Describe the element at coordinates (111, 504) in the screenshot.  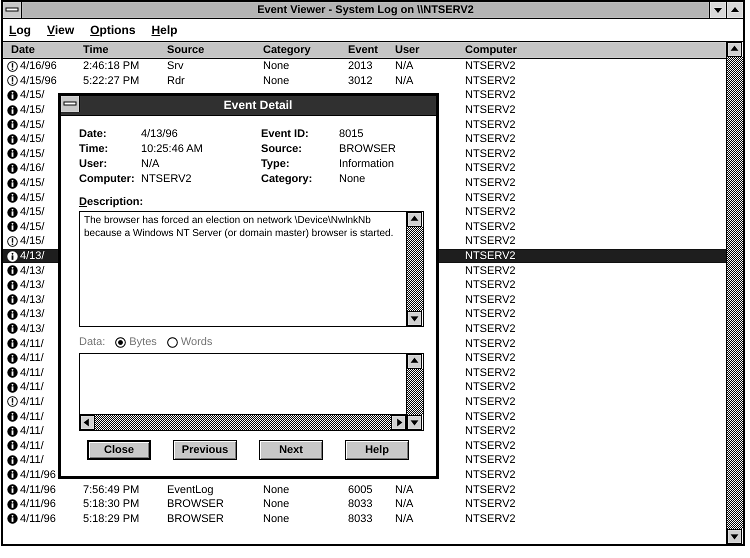
I see `time-cell: 5:18:30 PM` at that location.